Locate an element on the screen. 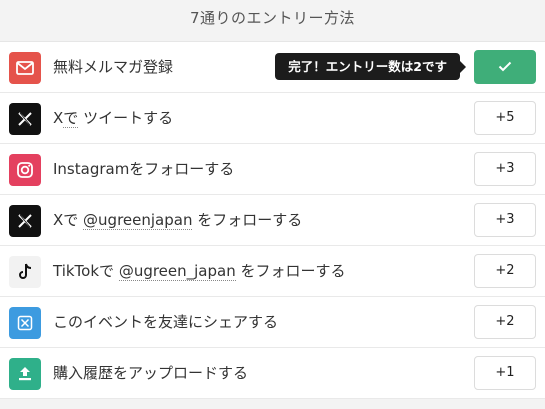 This screenshot has height=409, width=545. tiktok-icon is located at coordinates (25, 272).